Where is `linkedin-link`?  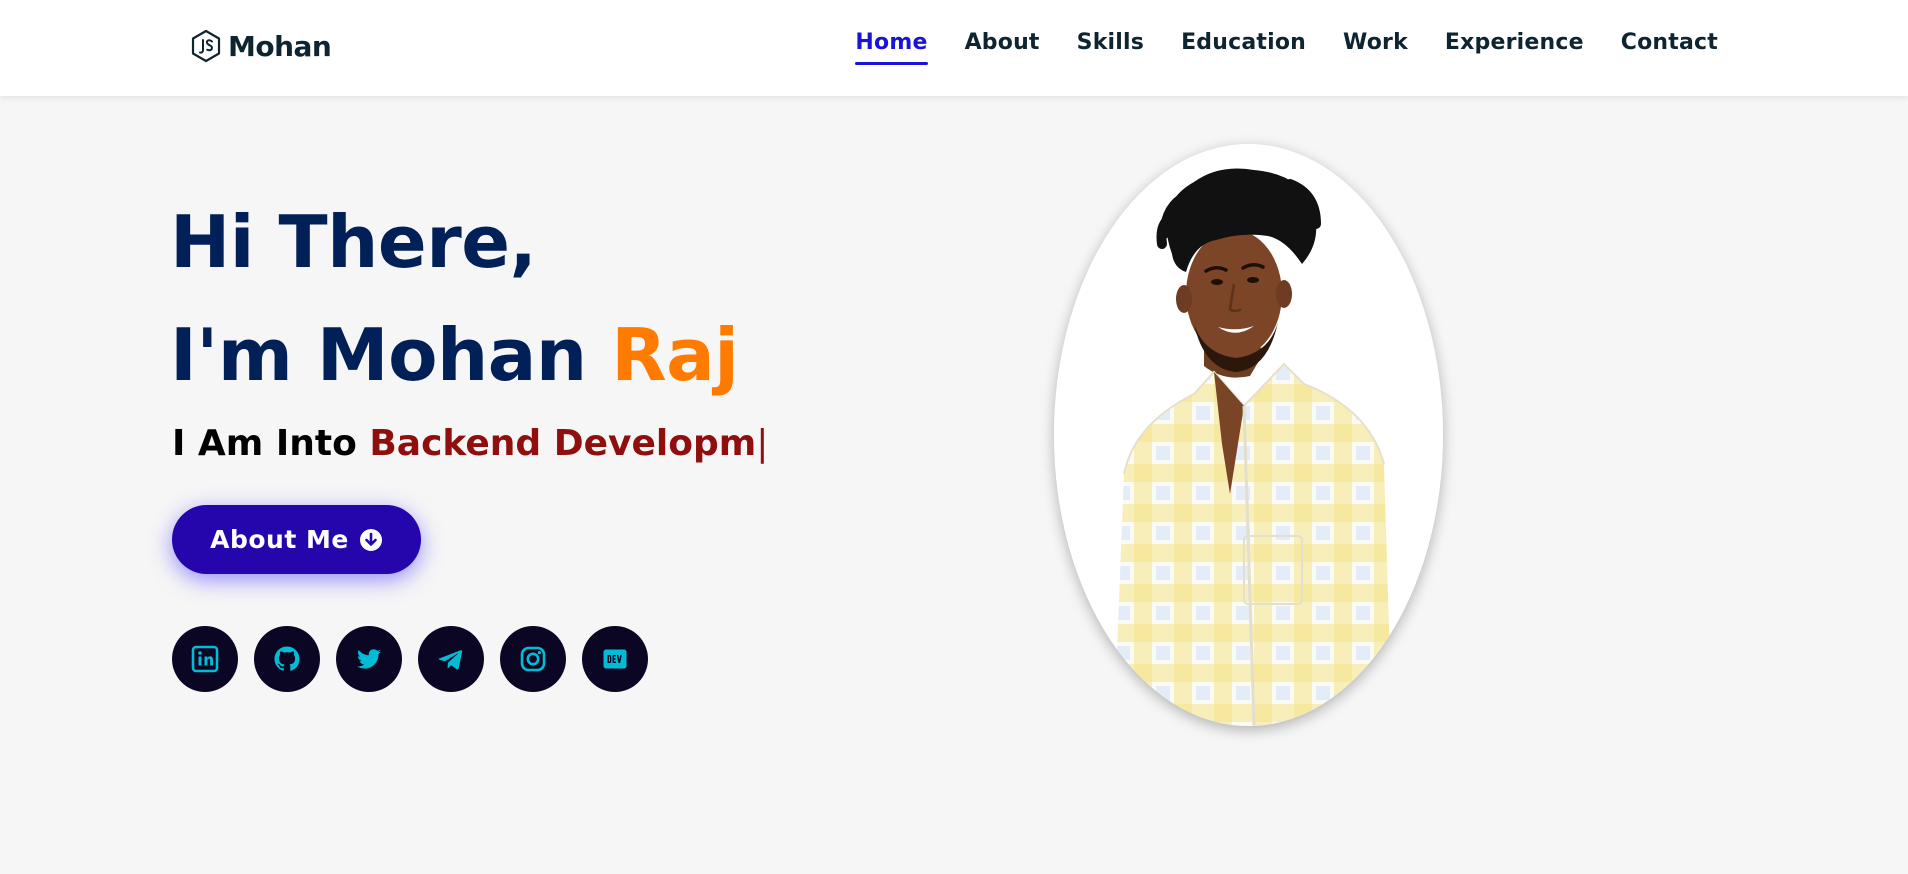 linkedin-link is located at coordinates (205, 659).